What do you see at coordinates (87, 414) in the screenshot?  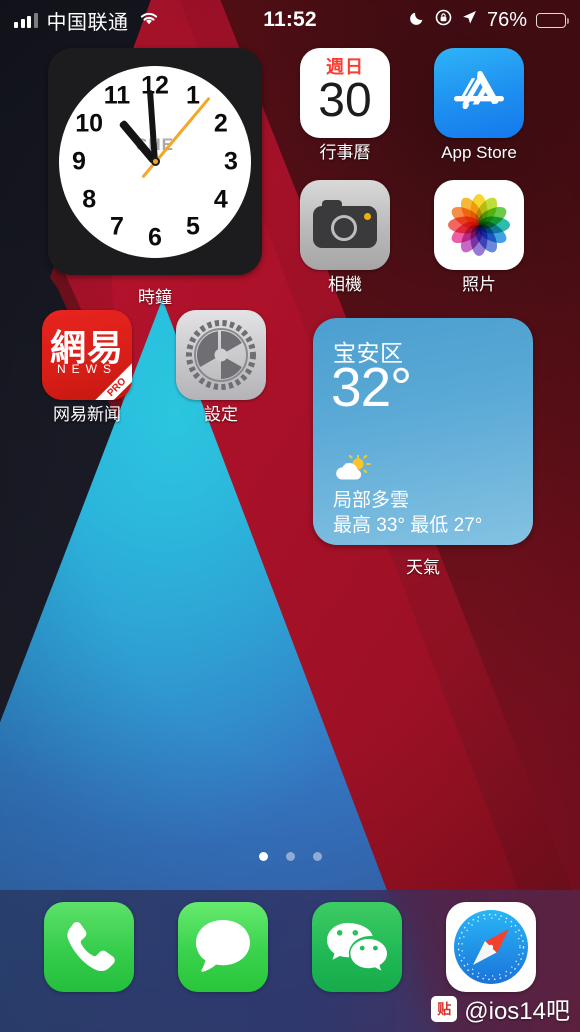 I see `app-label-netease-news: 网易新闻` at bounding box center [87, 414].